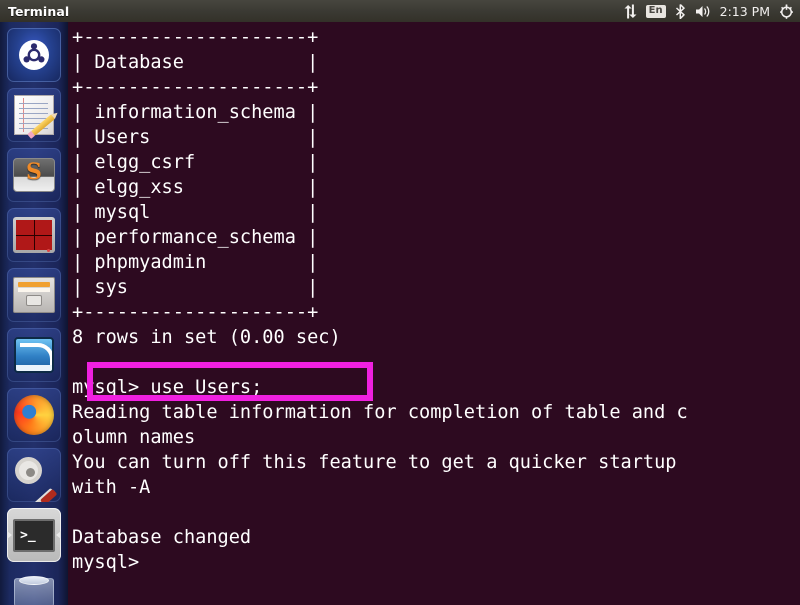 This screenshot has height=605, width=800. I want to click on launcher-item-ubuntu-dash-home, so click(34, 55).